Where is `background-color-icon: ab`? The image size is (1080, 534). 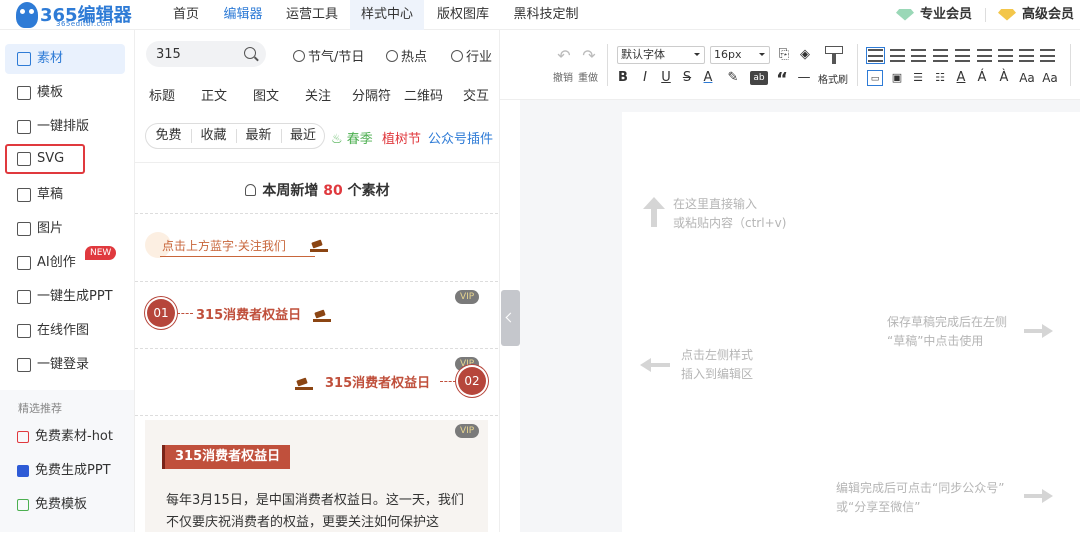
background-color-icon: ab is located at coordinates (759, 78).